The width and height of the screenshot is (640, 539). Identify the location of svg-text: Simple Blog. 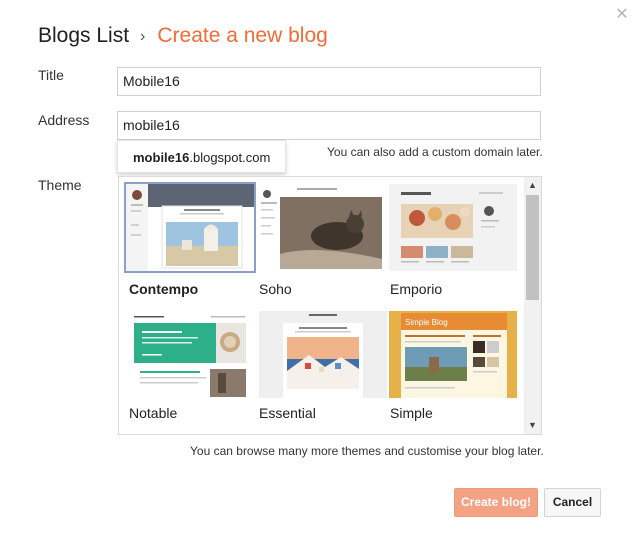
(426, 322).